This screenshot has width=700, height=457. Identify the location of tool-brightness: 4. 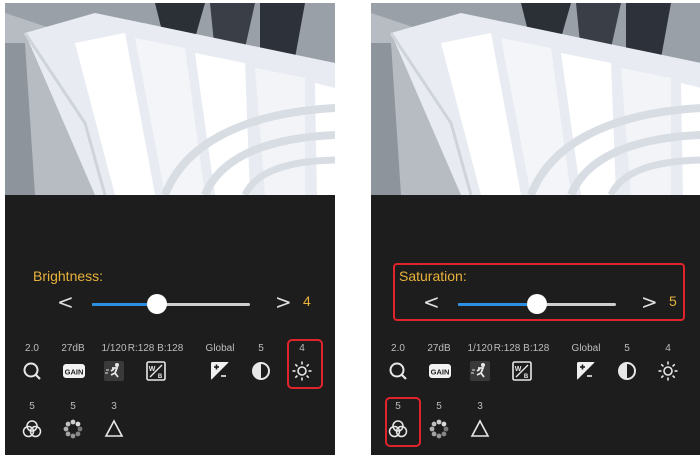
(668, 368).